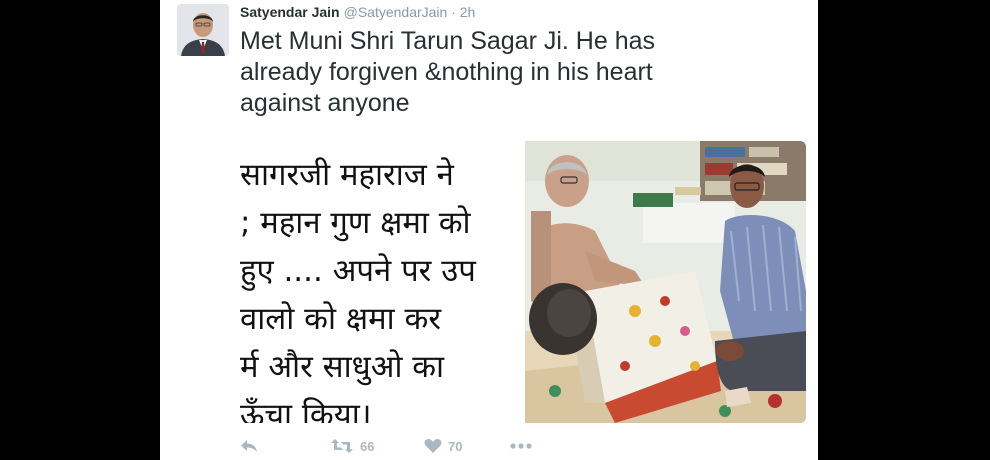 The width and height of the screenshot is (990, 460). What do you see at coordinates (358, 271) in the screenshot?
I see `hindi-text-line: हुए .... अपने पर उप` at bounding box center [358, 271].